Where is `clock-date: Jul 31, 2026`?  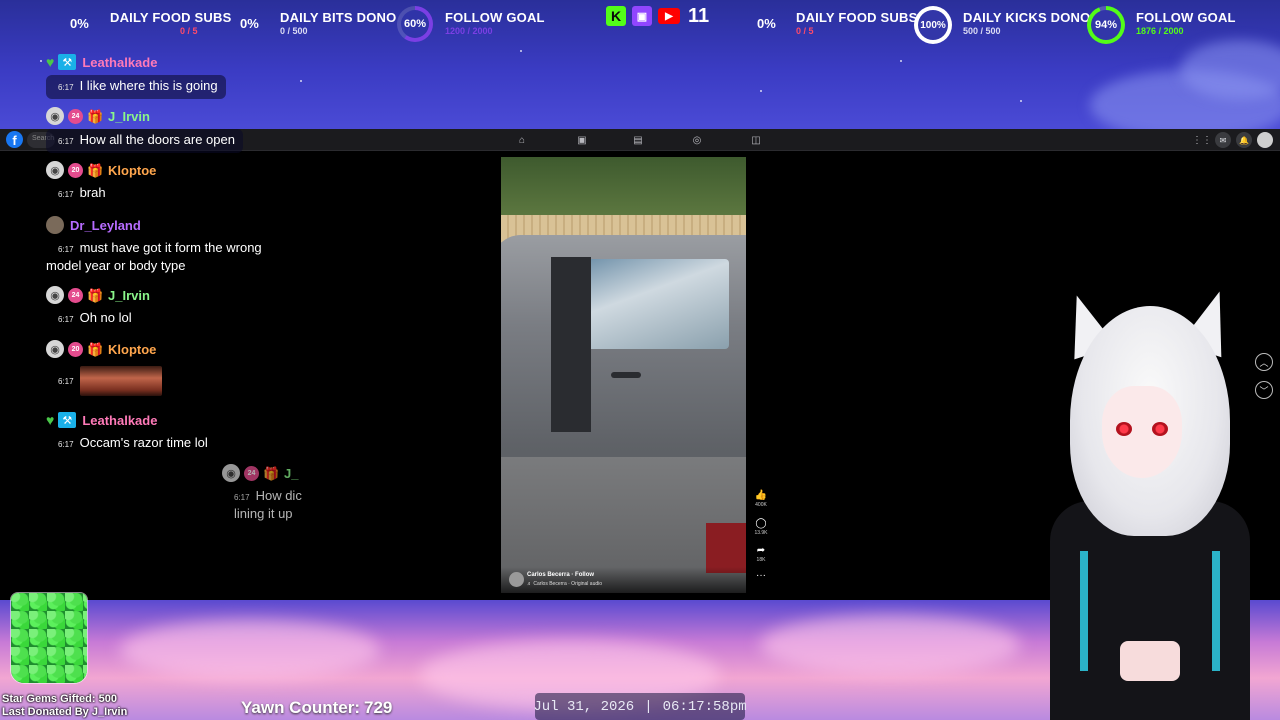 clock-date: Jul 31, 2026 is located at coordinates (584, 706).